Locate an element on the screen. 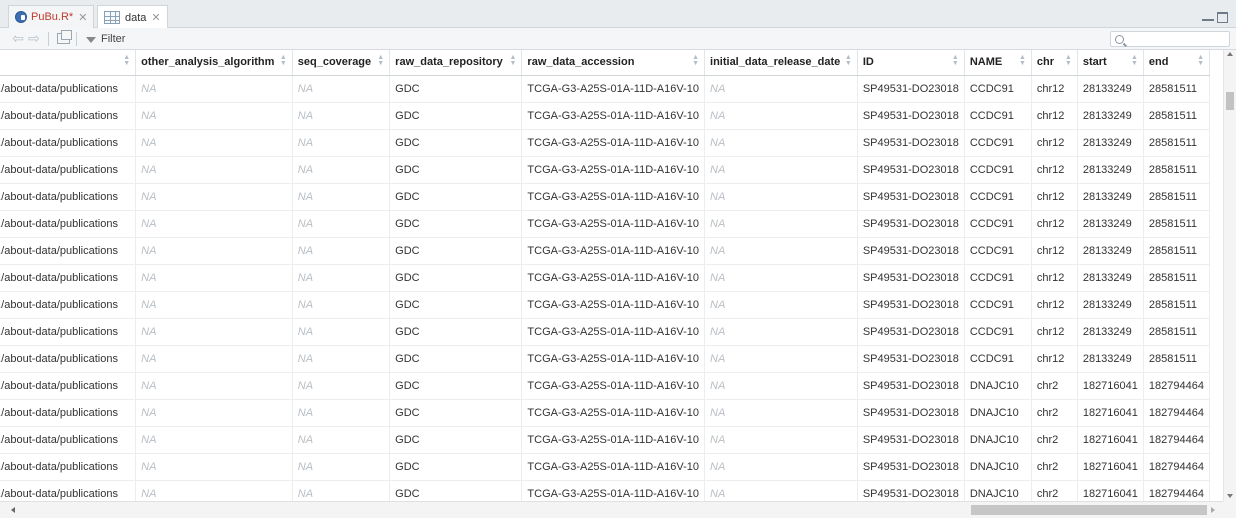  horizontal-scrollbar is located at coordinates (611, 509).